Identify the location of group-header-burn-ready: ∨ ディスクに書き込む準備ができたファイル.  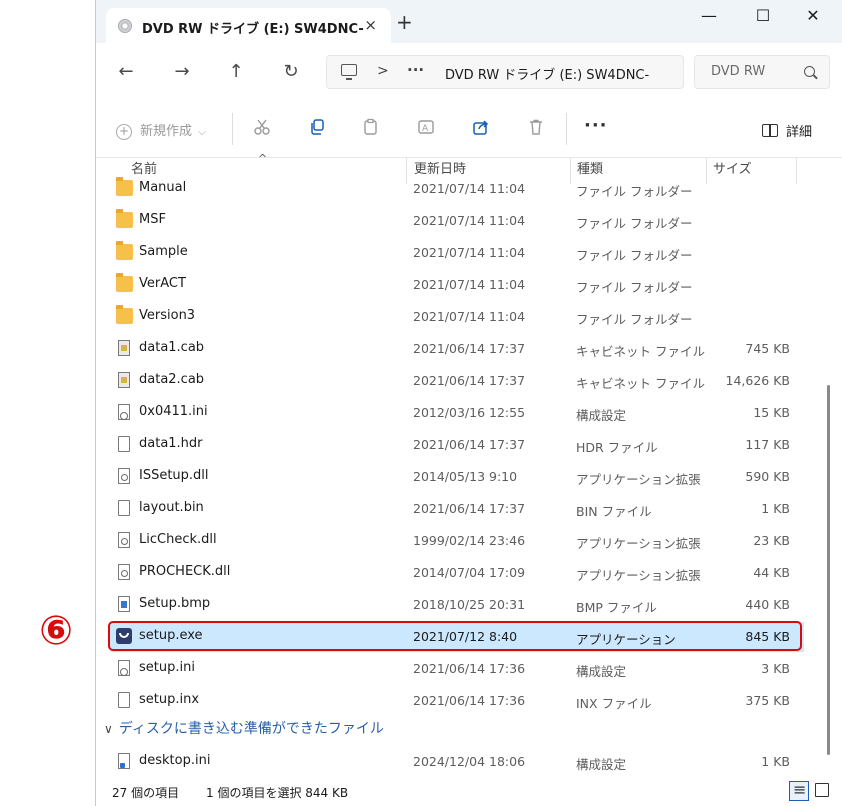
(244, 731).